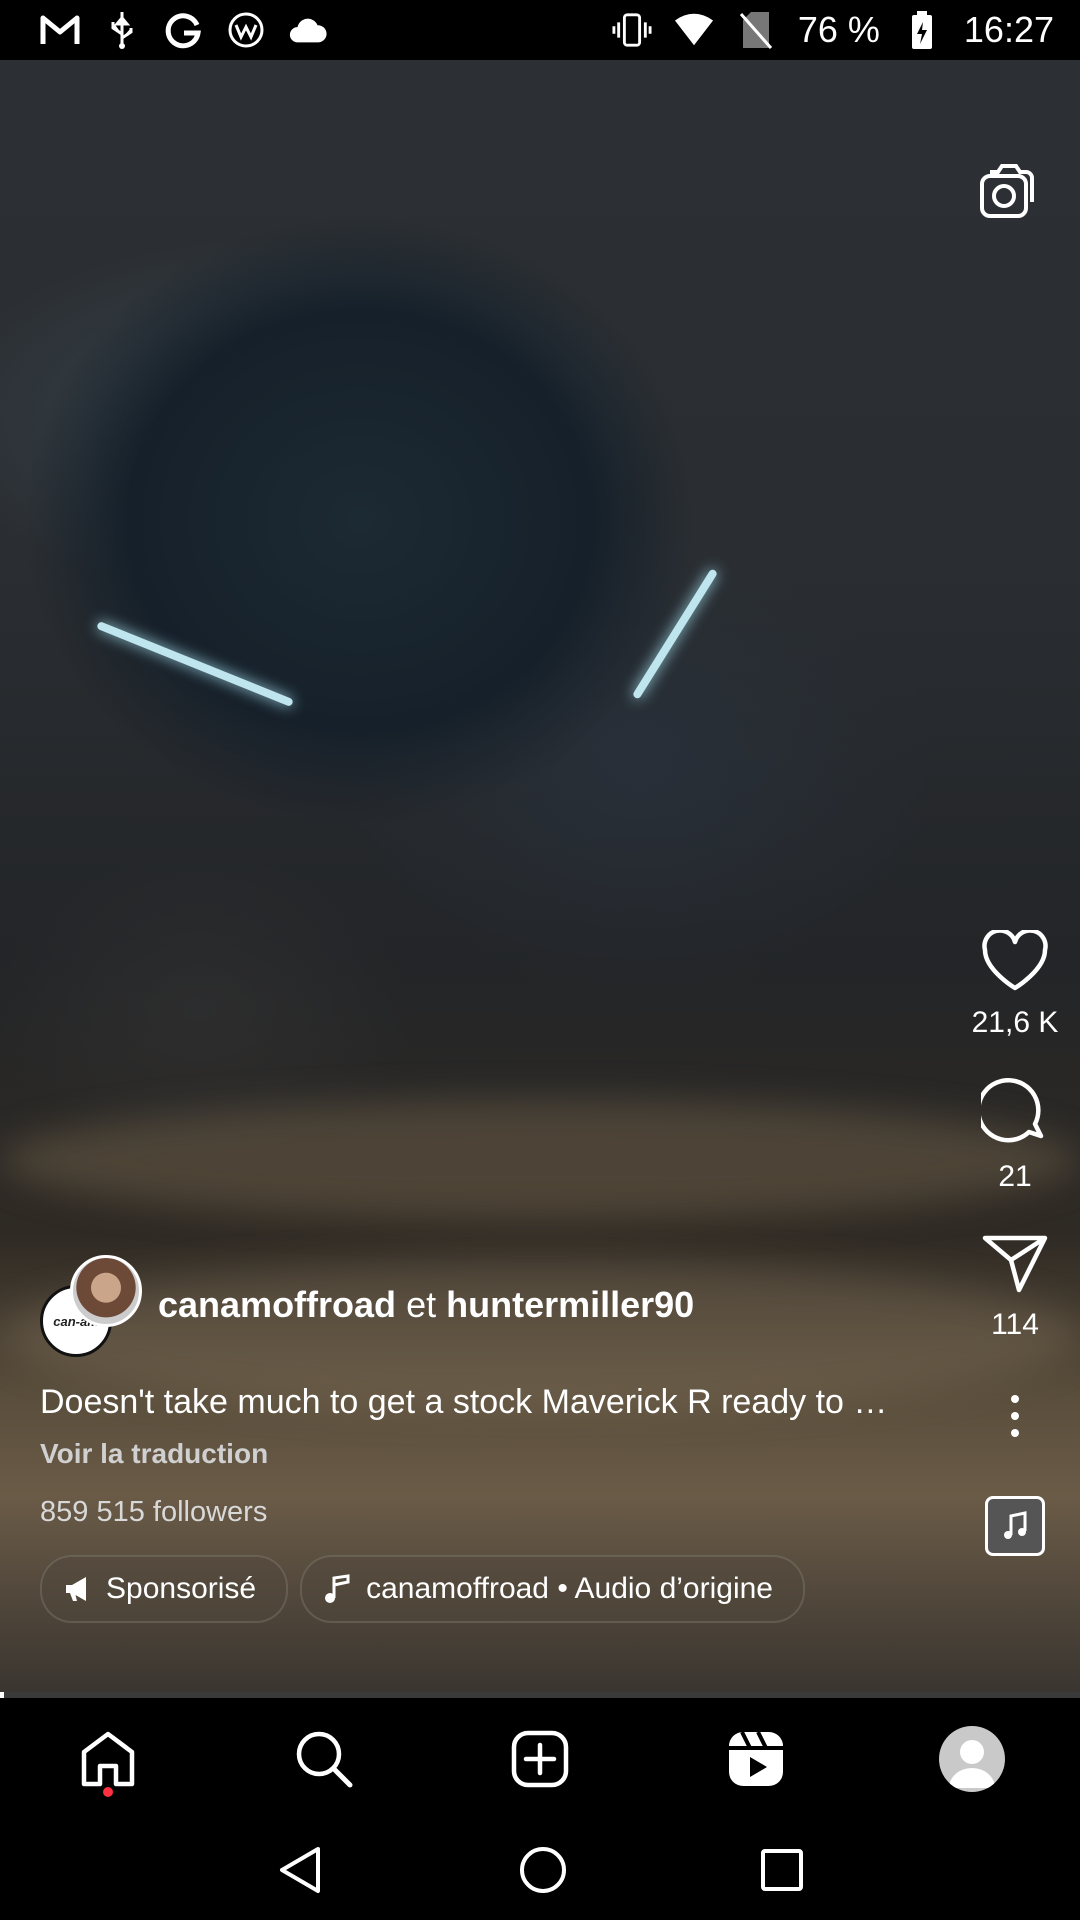 This screenshot has height=1920, width=1080. I want to click on system-nav, so click(540, 1870).